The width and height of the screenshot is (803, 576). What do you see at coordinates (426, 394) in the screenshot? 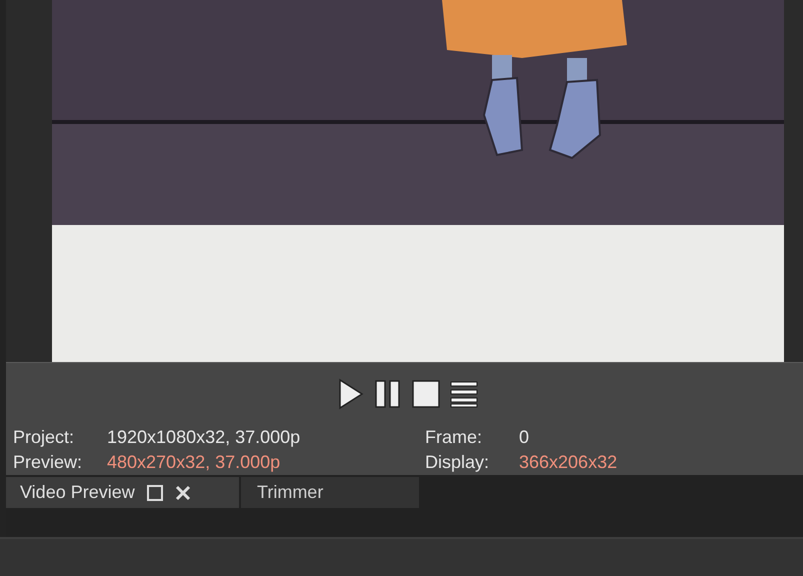
I see `stop-icon` at bounding box center [426, 394].